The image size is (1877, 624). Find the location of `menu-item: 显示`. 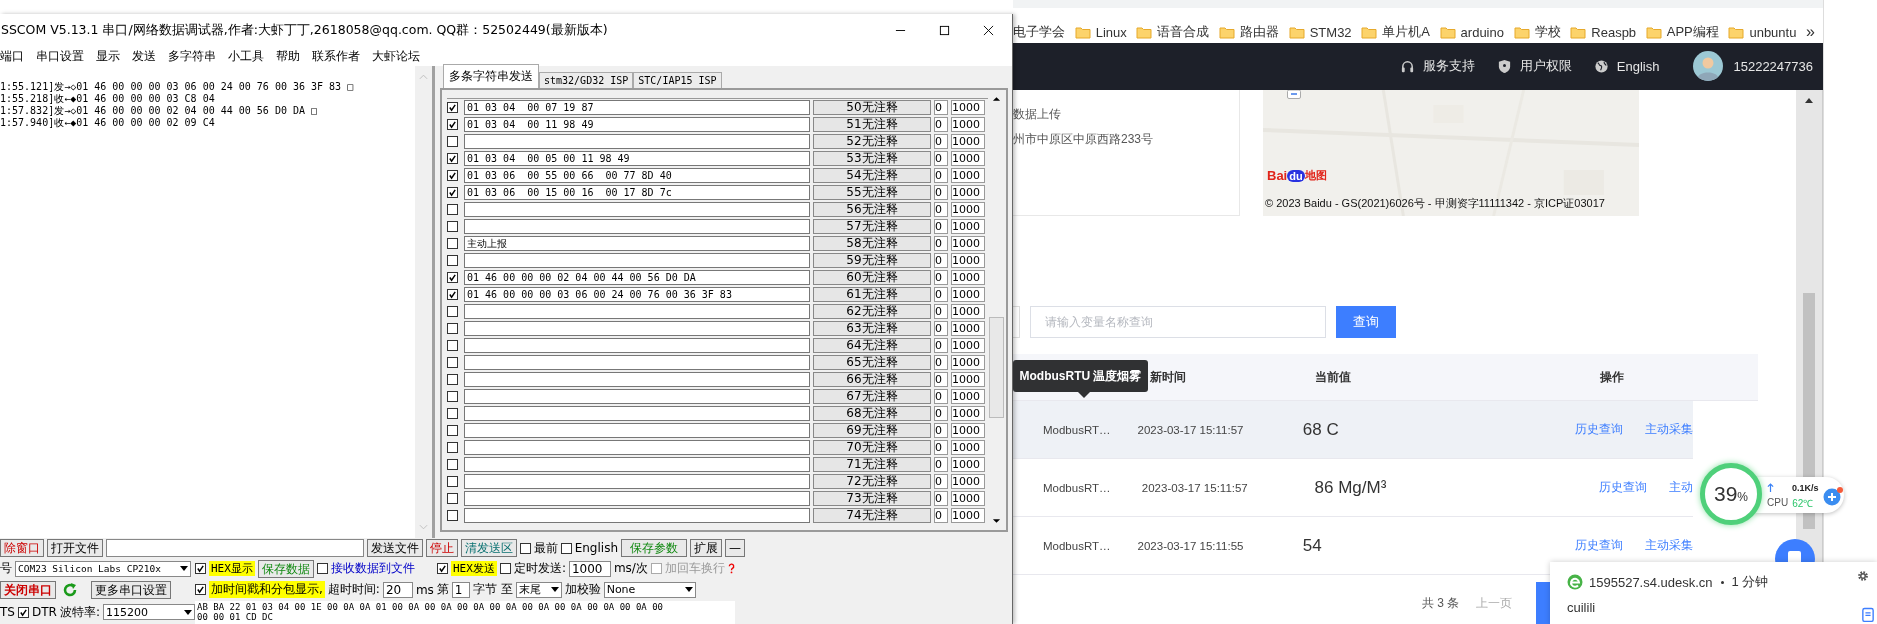

menu-item: 显示 is located at coordinates (108, 56).